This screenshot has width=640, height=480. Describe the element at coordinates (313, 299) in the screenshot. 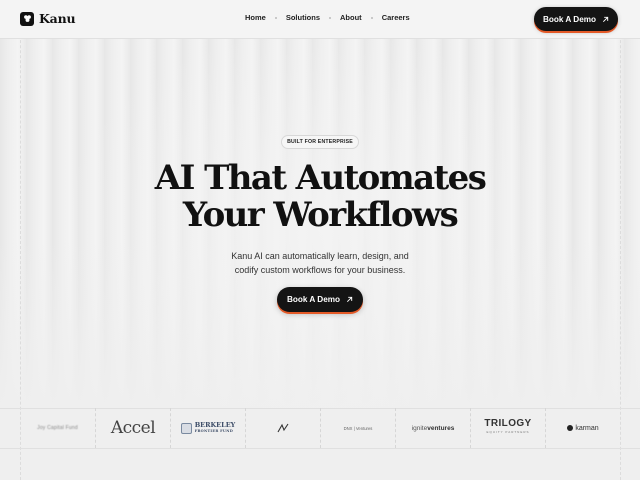

I see `hero-book-demo-label: Book A Demo` at that location.